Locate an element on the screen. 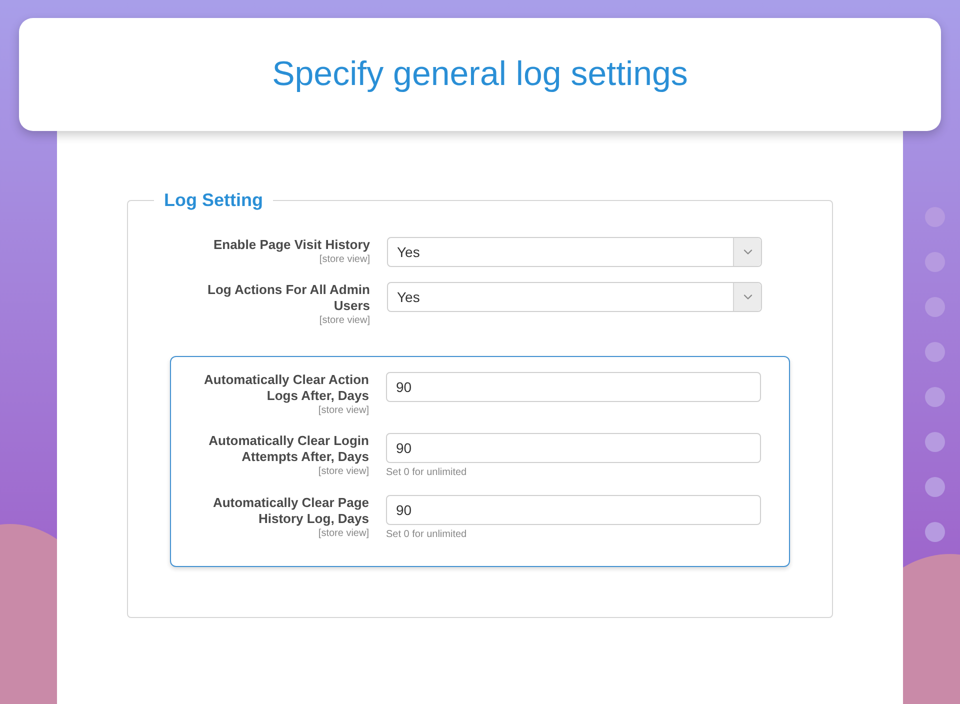 This screenshot has width=960, height=704. field-label: Automatically Clear Login Attempts After, Days is located at coordinates (288, 449).